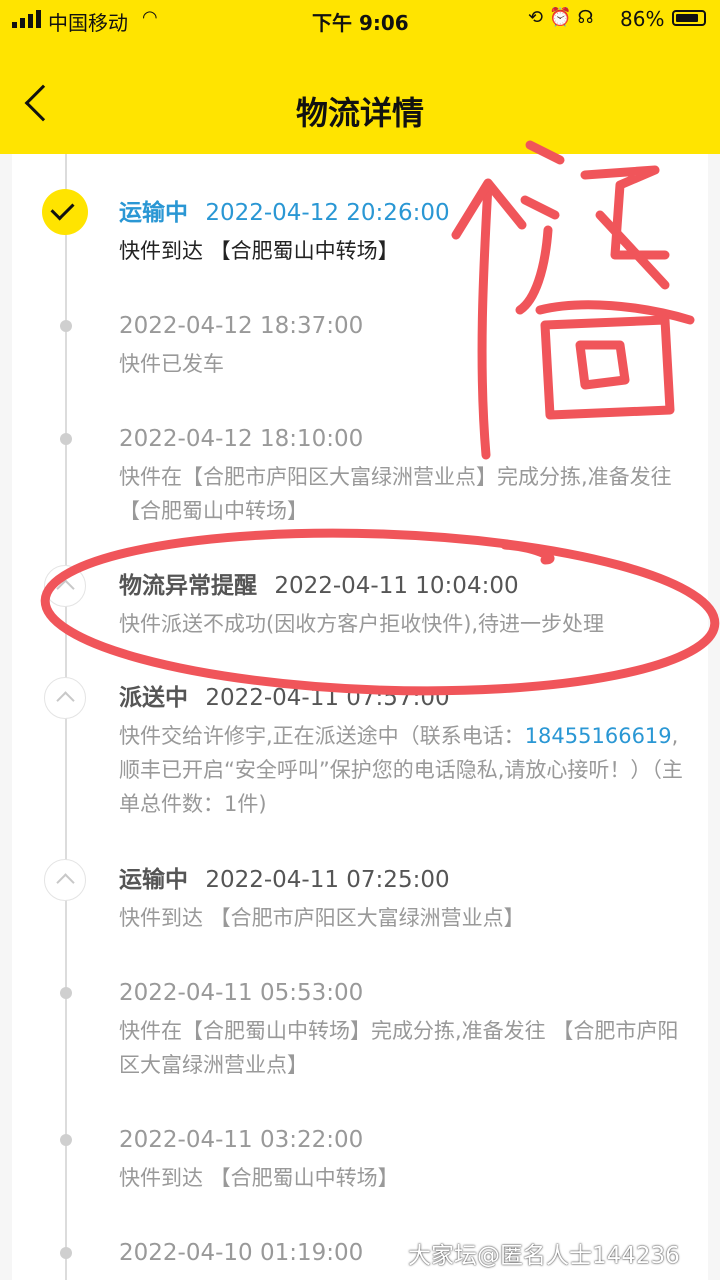 Image resolution: width=720 pixels, height=1280 pixels. Describe the element at coordinates (406, 1160) in the screenshot. I see `timeline-entry: 2022-04-11 03:22:00 快件到达 【合肥蜀山中转场】` at that location.